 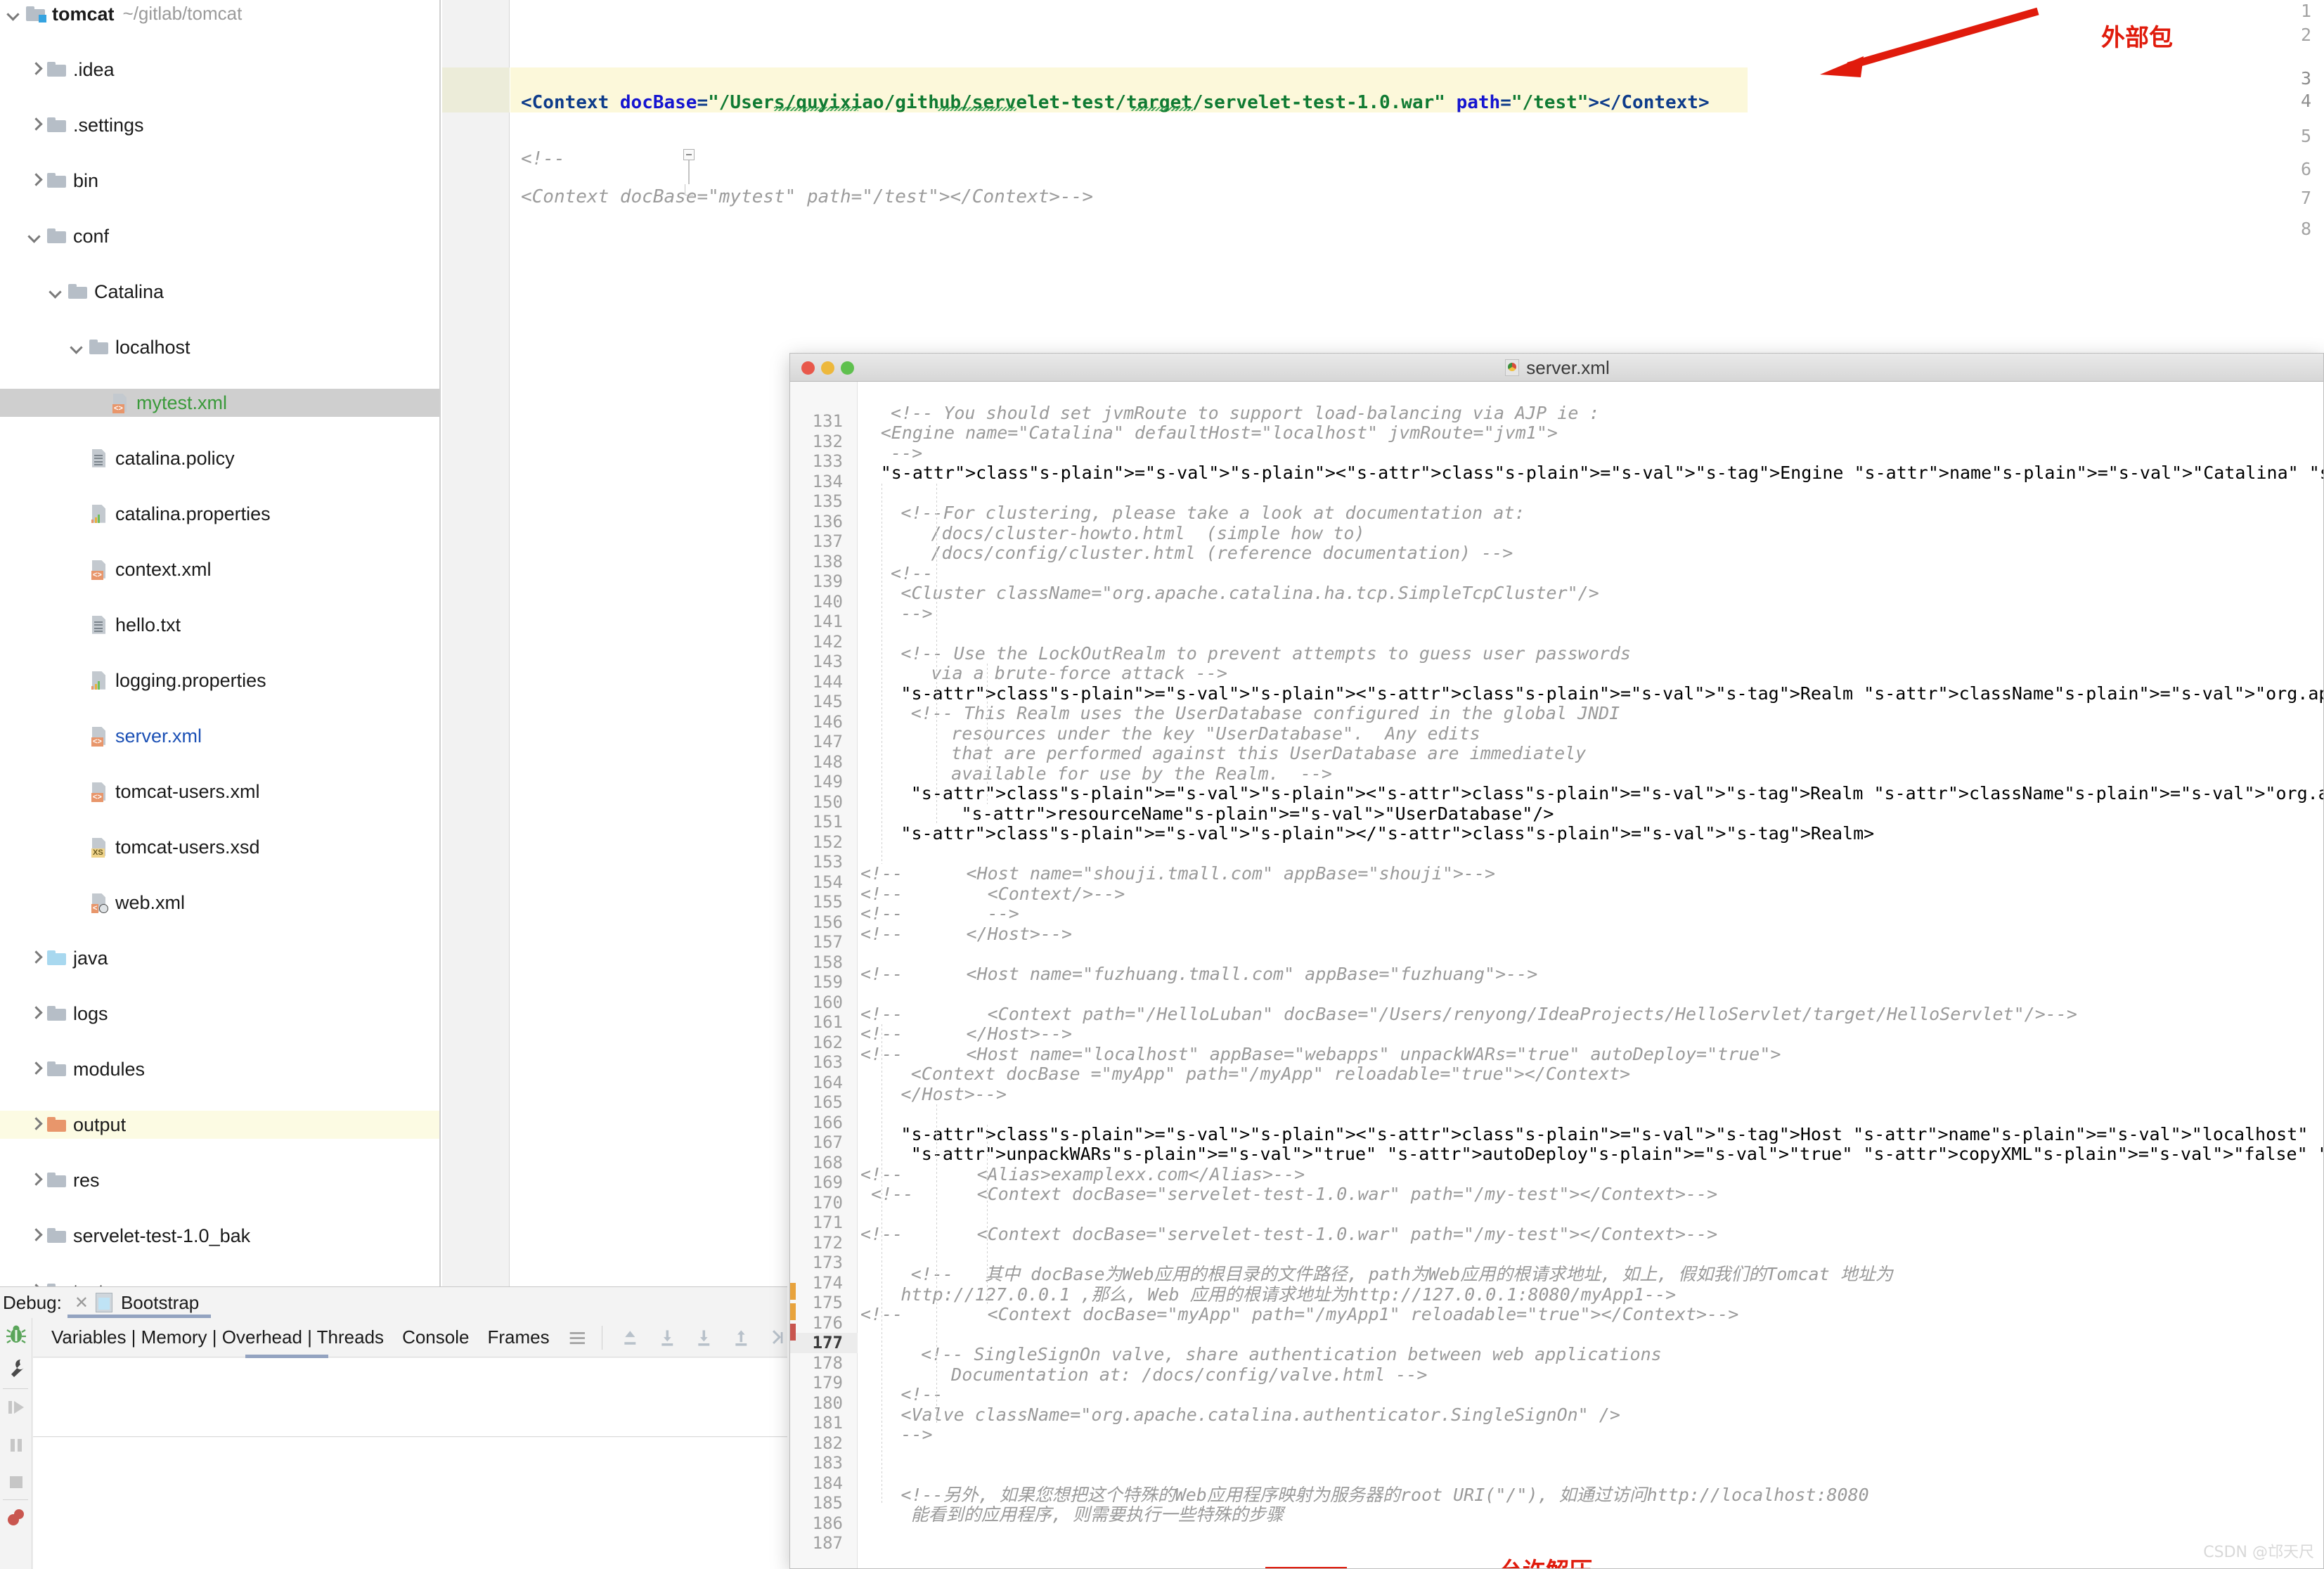 I want to click on tree-item-localhost: localhost, so click(x=220, y=347).